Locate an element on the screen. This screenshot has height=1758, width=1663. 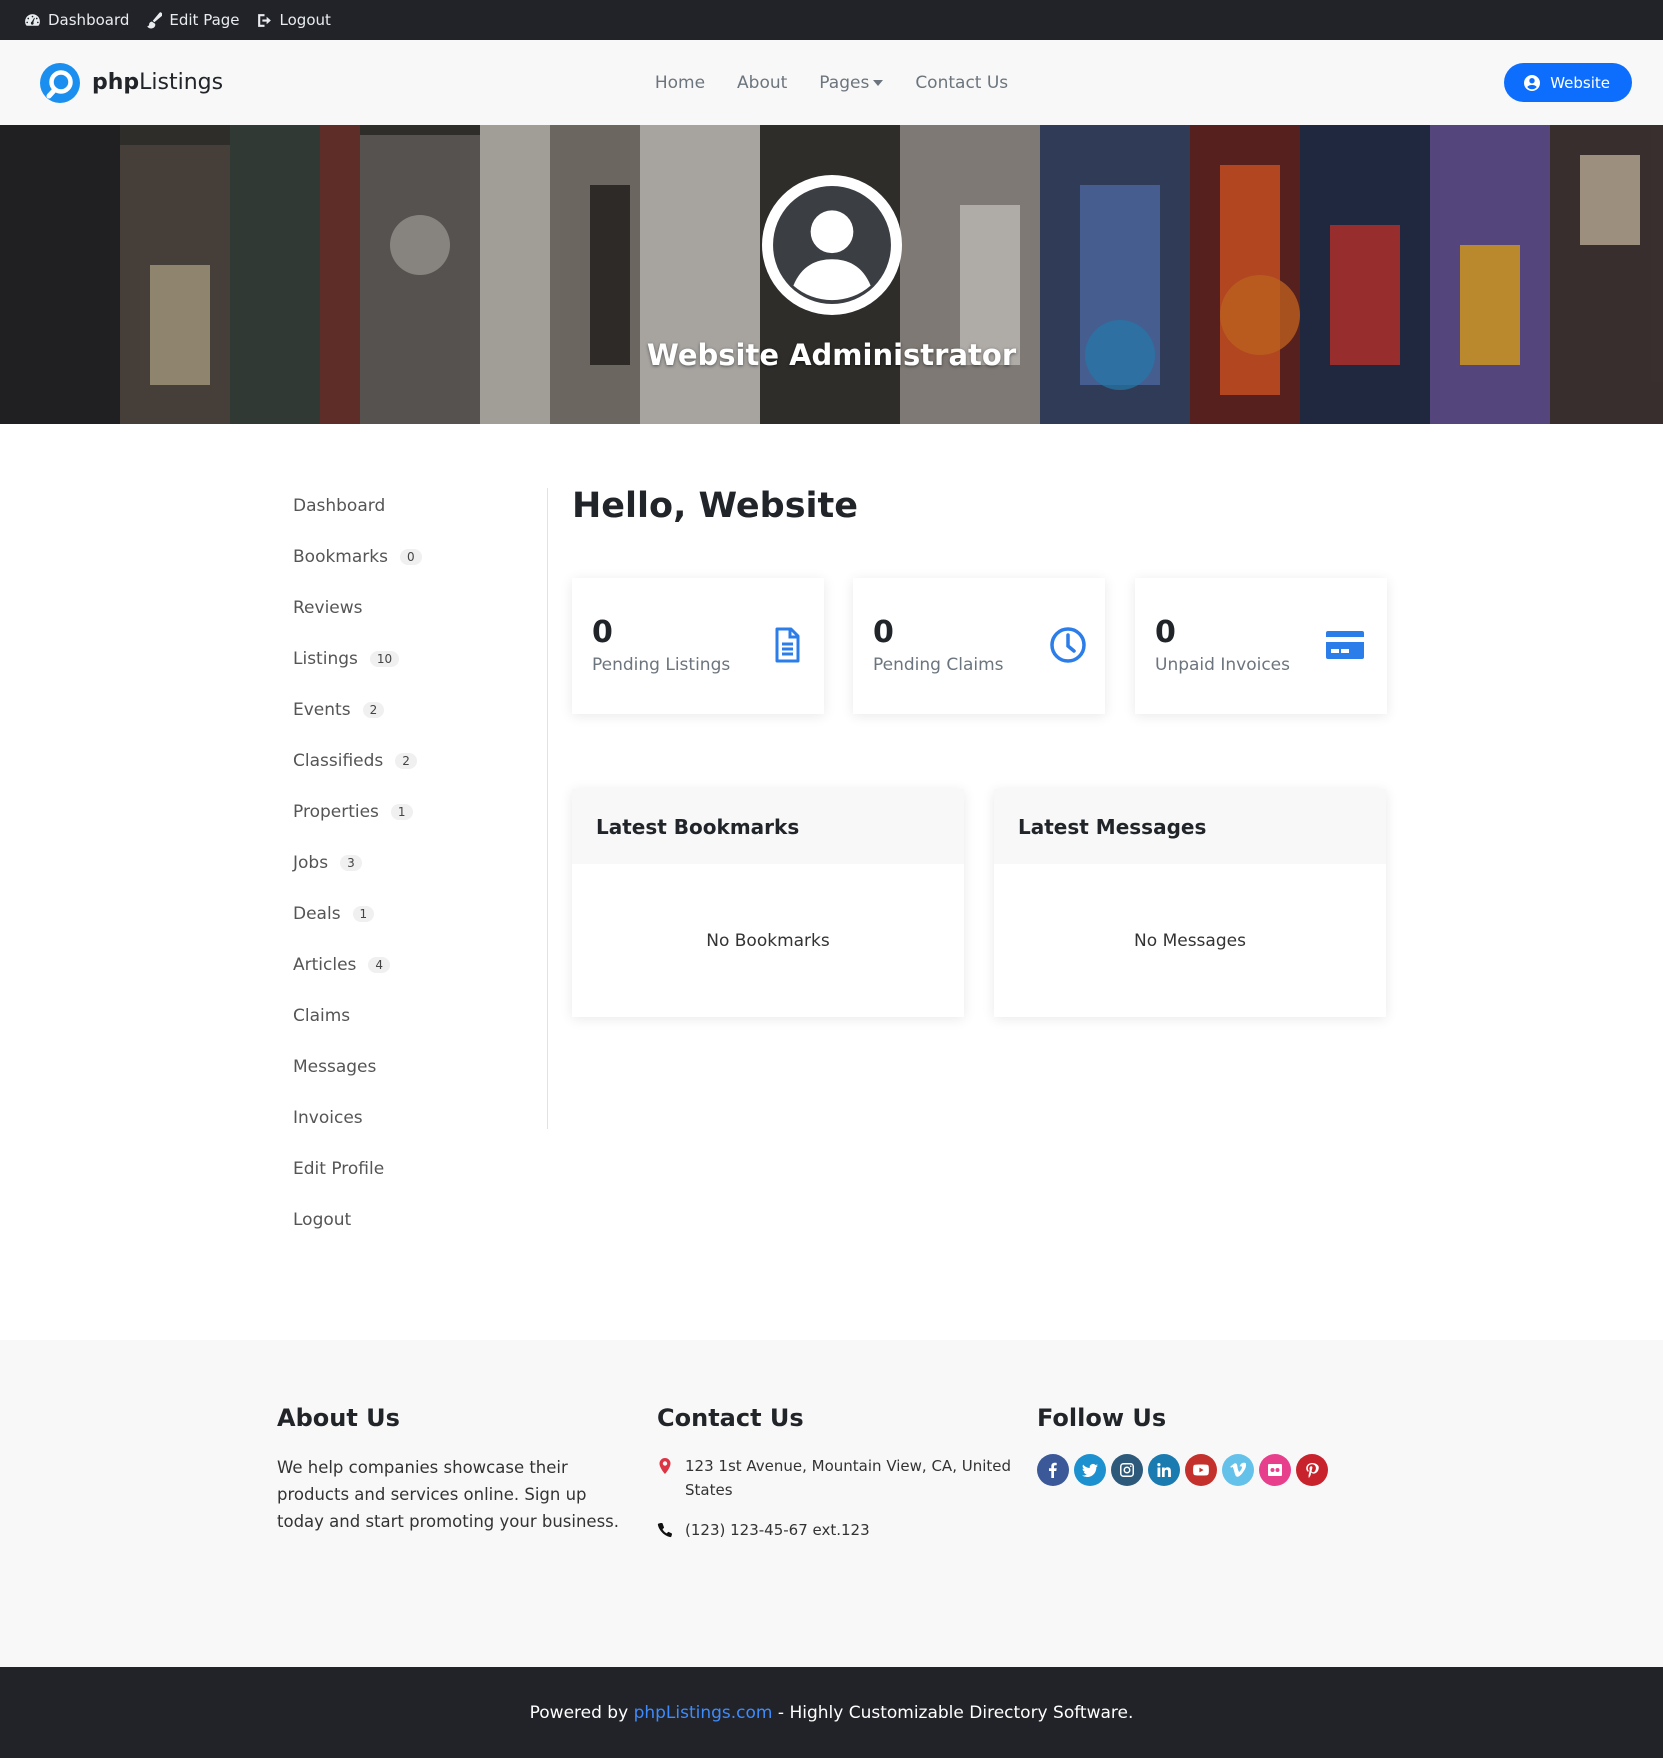
admin-logout-link: Logout is located at coordinates (293, 20).